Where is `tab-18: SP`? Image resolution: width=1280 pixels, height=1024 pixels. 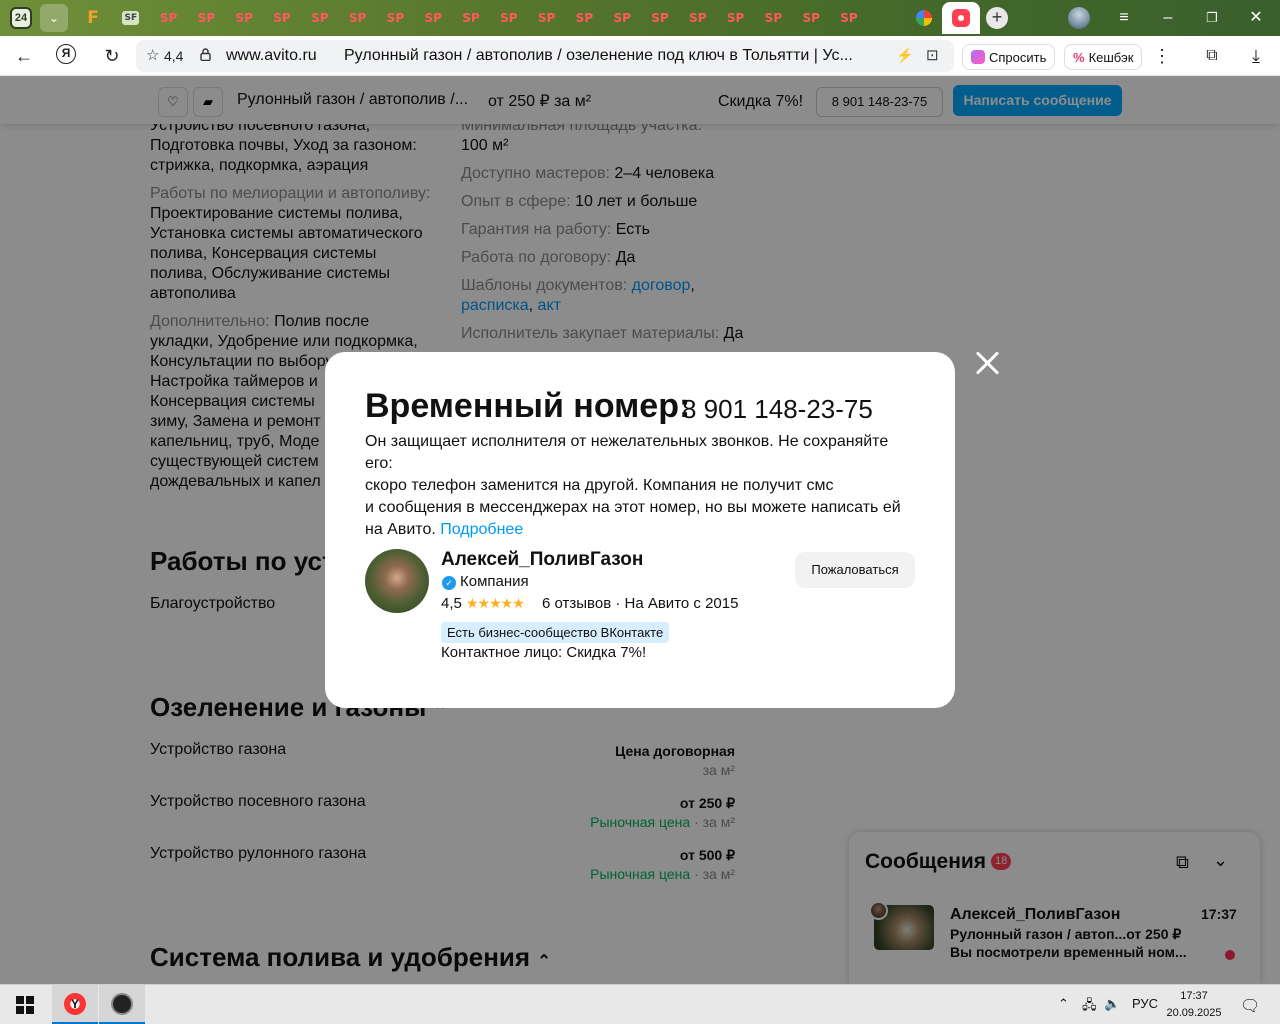 tab-18: SP is located at coordinates (736, 18).